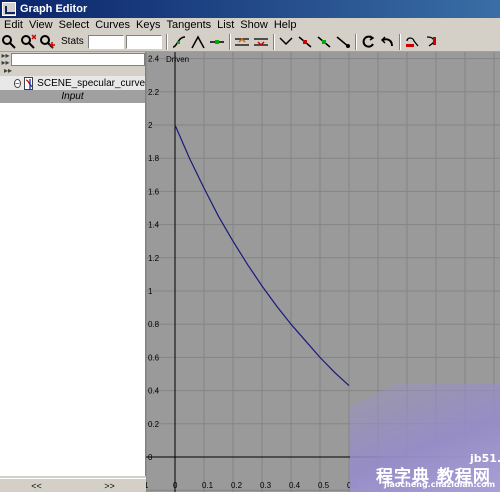 Image resolution: width=500 pixels, height=492 pixels. I want to click on unify-tangent-icon, so click(324, 42).